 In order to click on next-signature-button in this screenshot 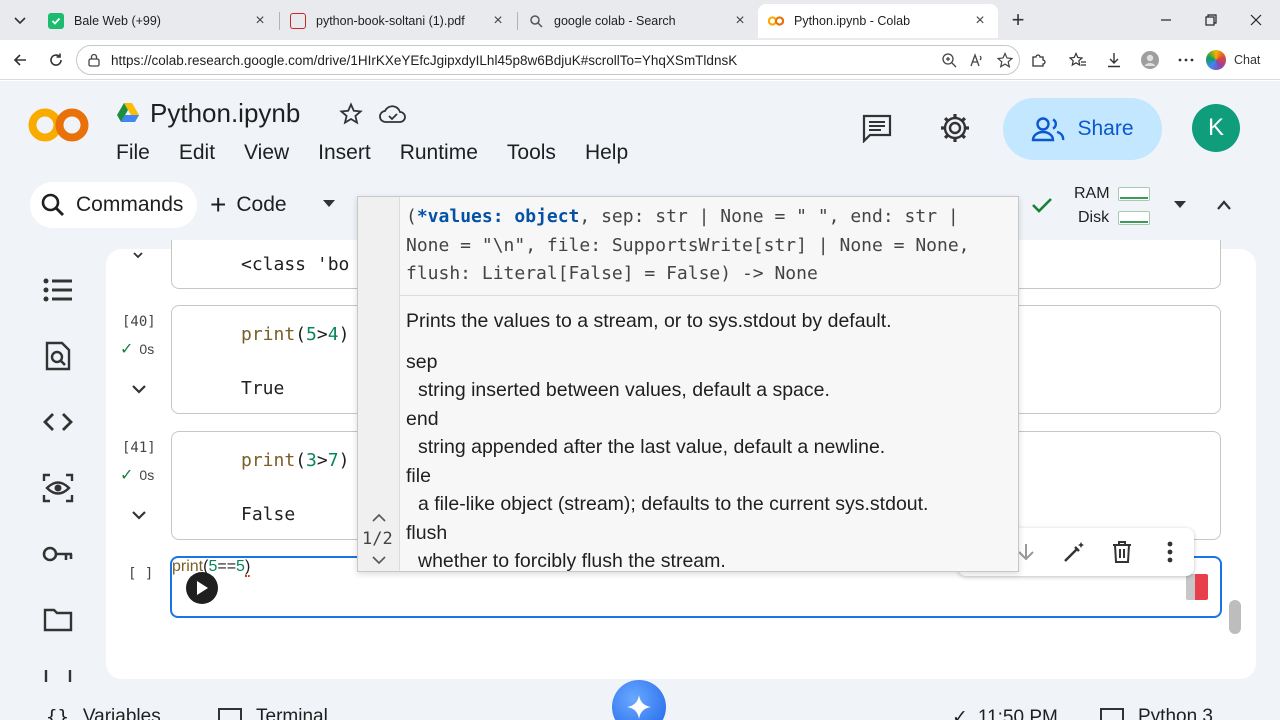, I will do `click(379, 560)`.